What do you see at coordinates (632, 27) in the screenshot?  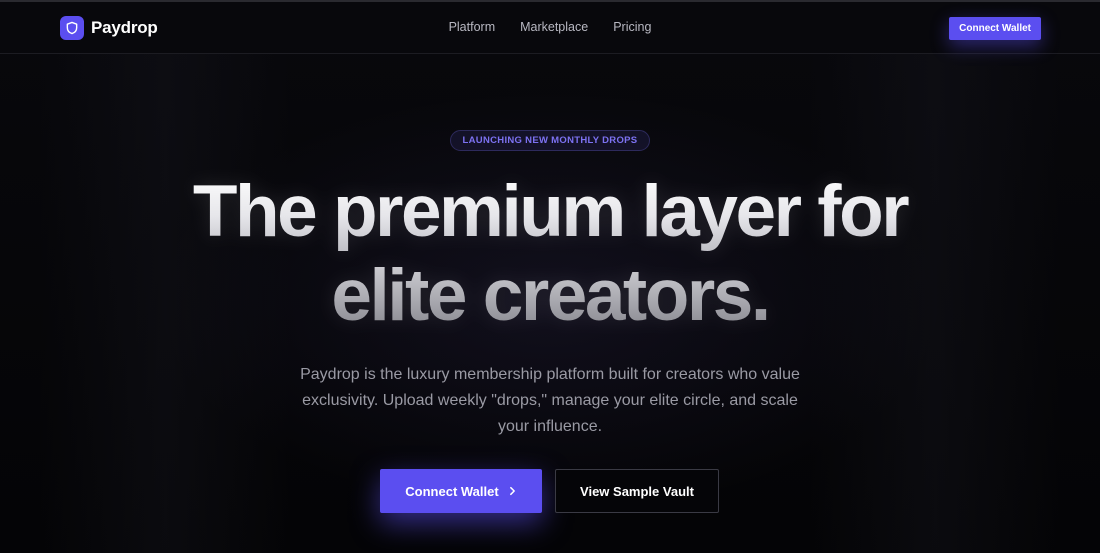 I see `nav-link-pricing: Pricing` at bounding box center [632, 27].